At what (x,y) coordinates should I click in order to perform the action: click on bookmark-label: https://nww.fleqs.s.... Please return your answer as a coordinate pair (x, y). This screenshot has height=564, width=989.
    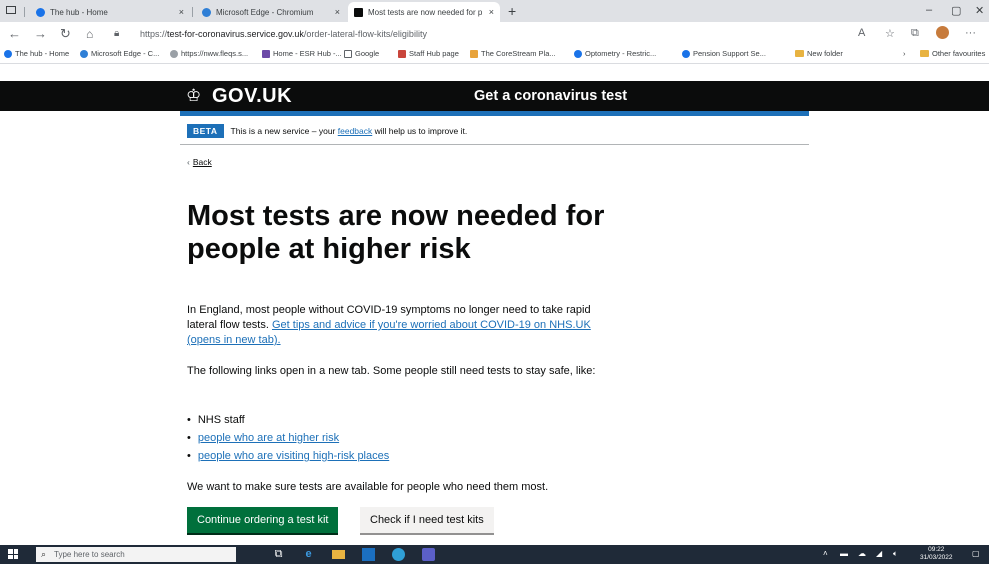
    Looking at the image, I should click on (215, 53).